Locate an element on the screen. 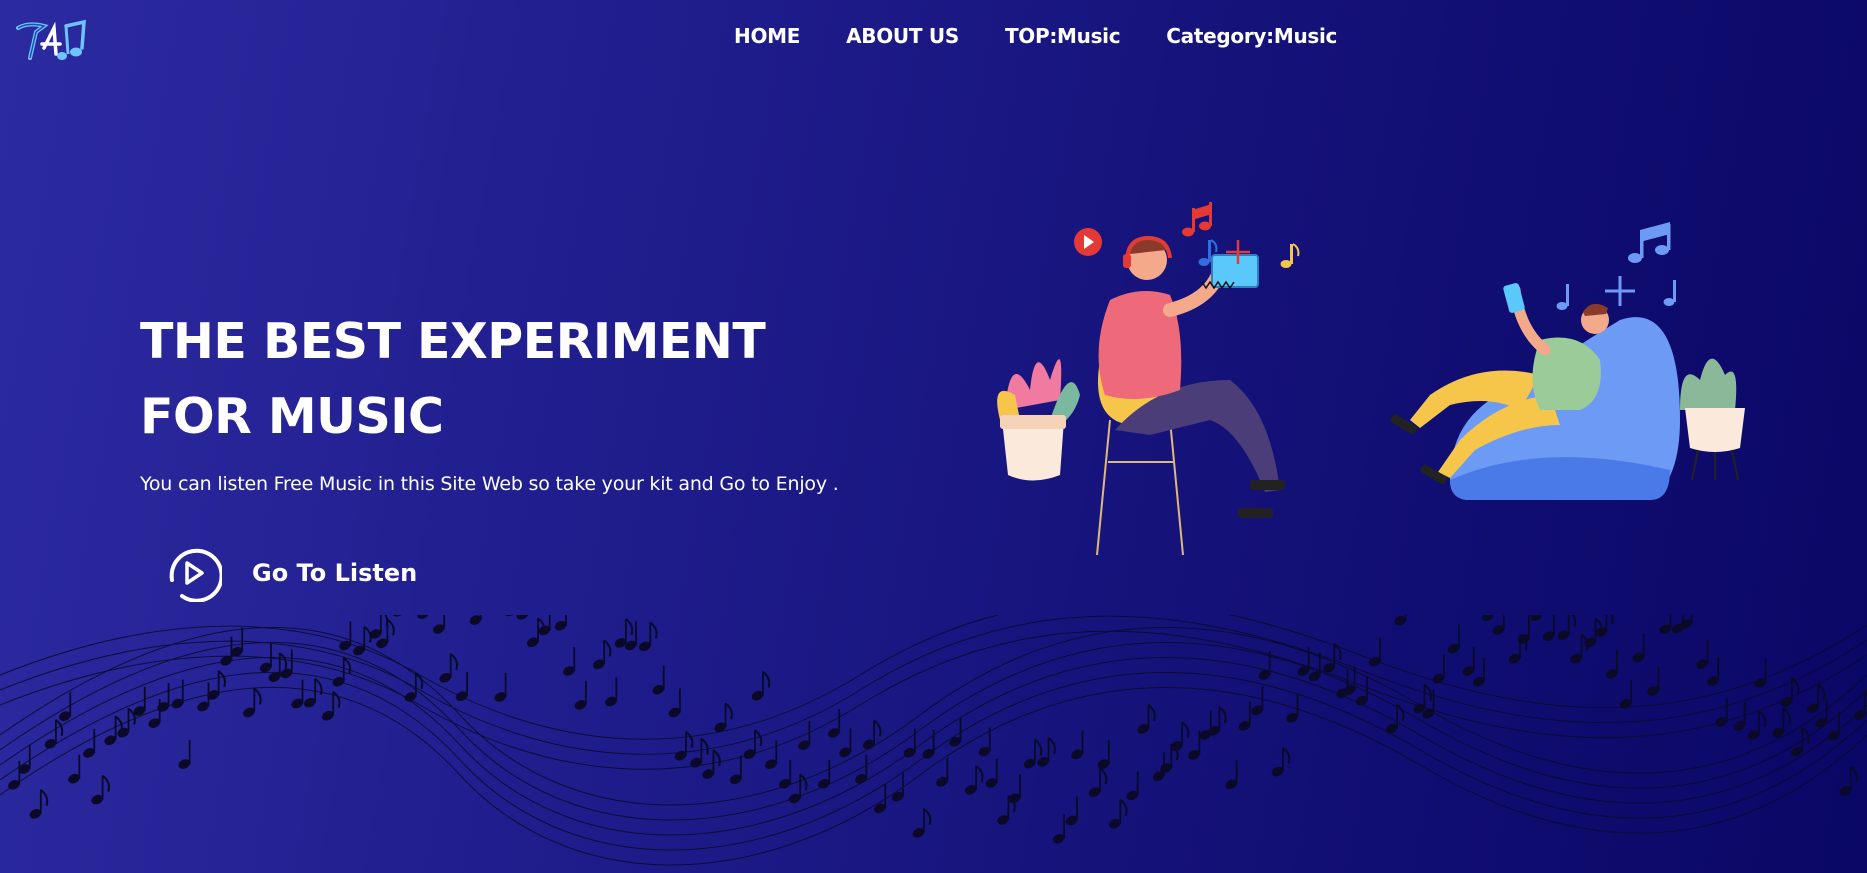 The image size is (1867, 873). nav-top-music: TOP:Music is located at coordinates (1063, 36).